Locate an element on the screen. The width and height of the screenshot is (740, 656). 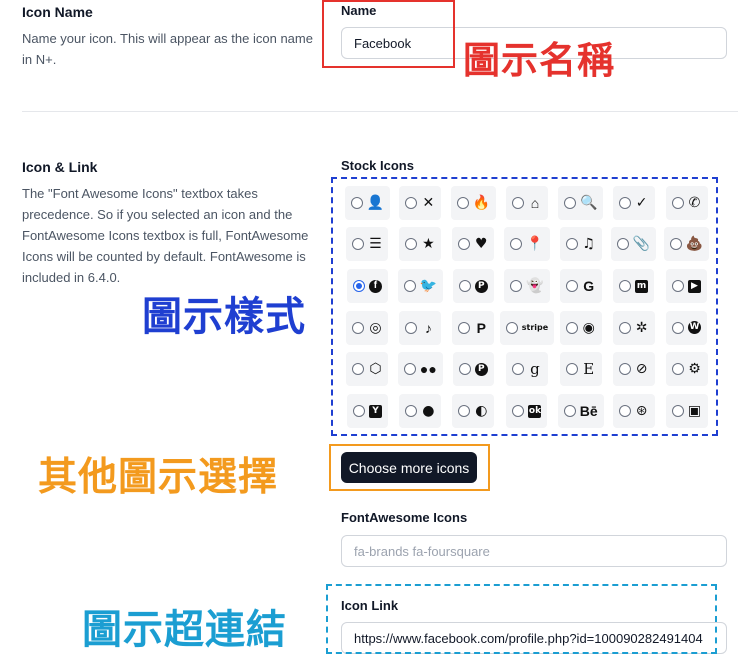
fontawesome-icons-input: fa-brands fa-foursquare is located at coordinates (534, 551).